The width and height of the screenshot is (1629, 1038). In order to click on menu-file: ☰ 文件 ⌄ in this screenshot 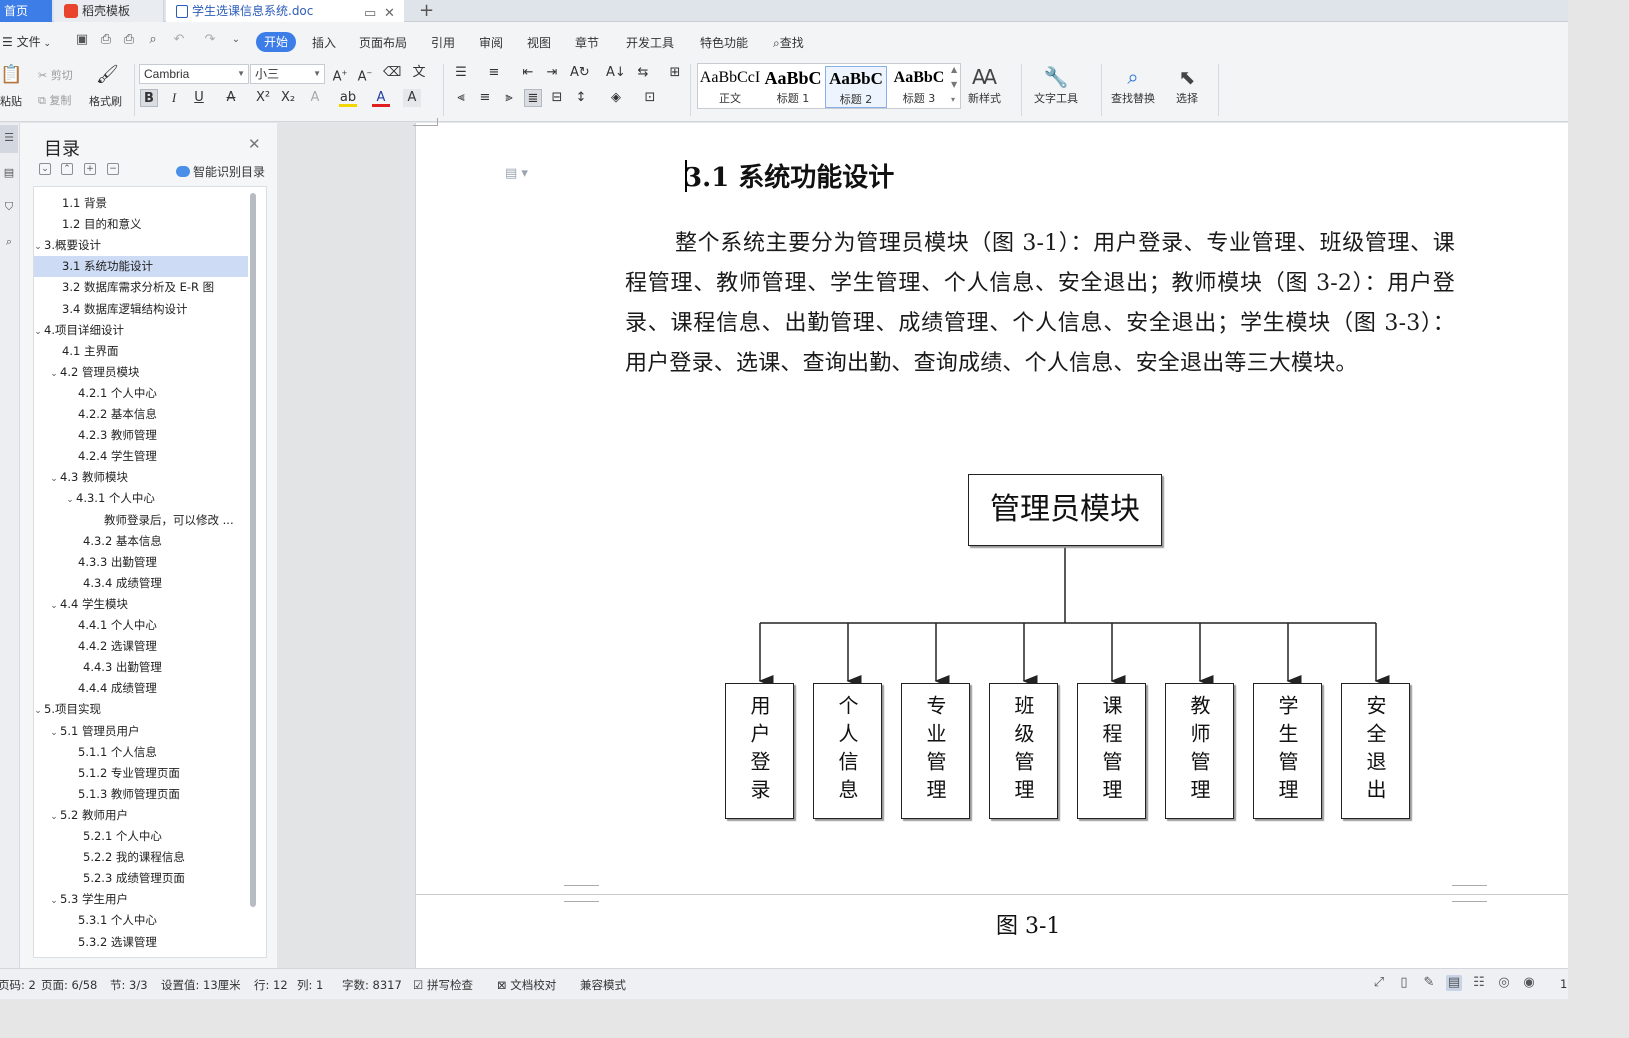, I will do `click(26, 41)`.